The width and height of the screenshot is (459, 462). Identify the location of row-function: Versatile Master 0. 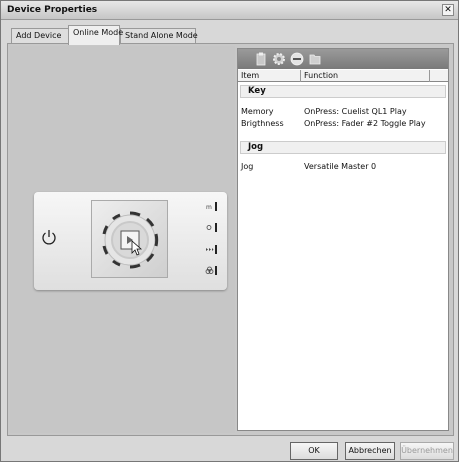
(340, 166).